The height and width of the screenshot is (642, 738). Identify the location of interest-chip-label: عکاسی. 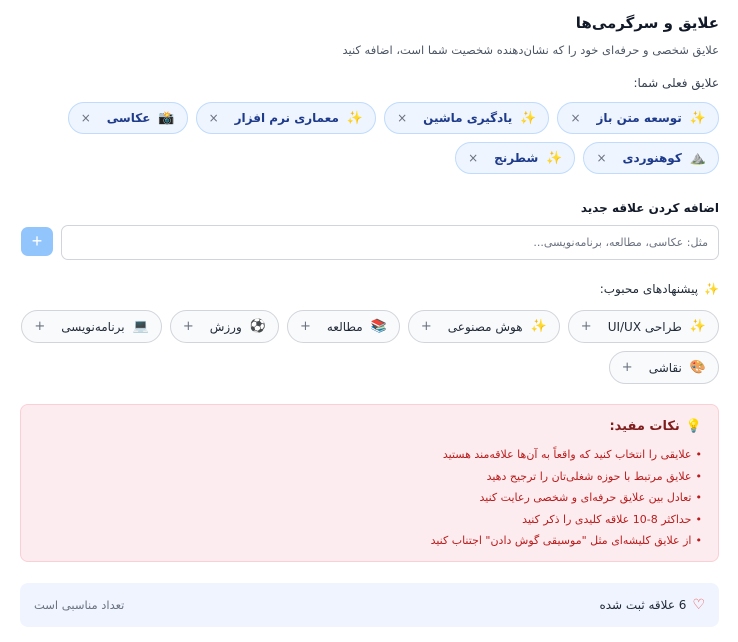
(128, 118).